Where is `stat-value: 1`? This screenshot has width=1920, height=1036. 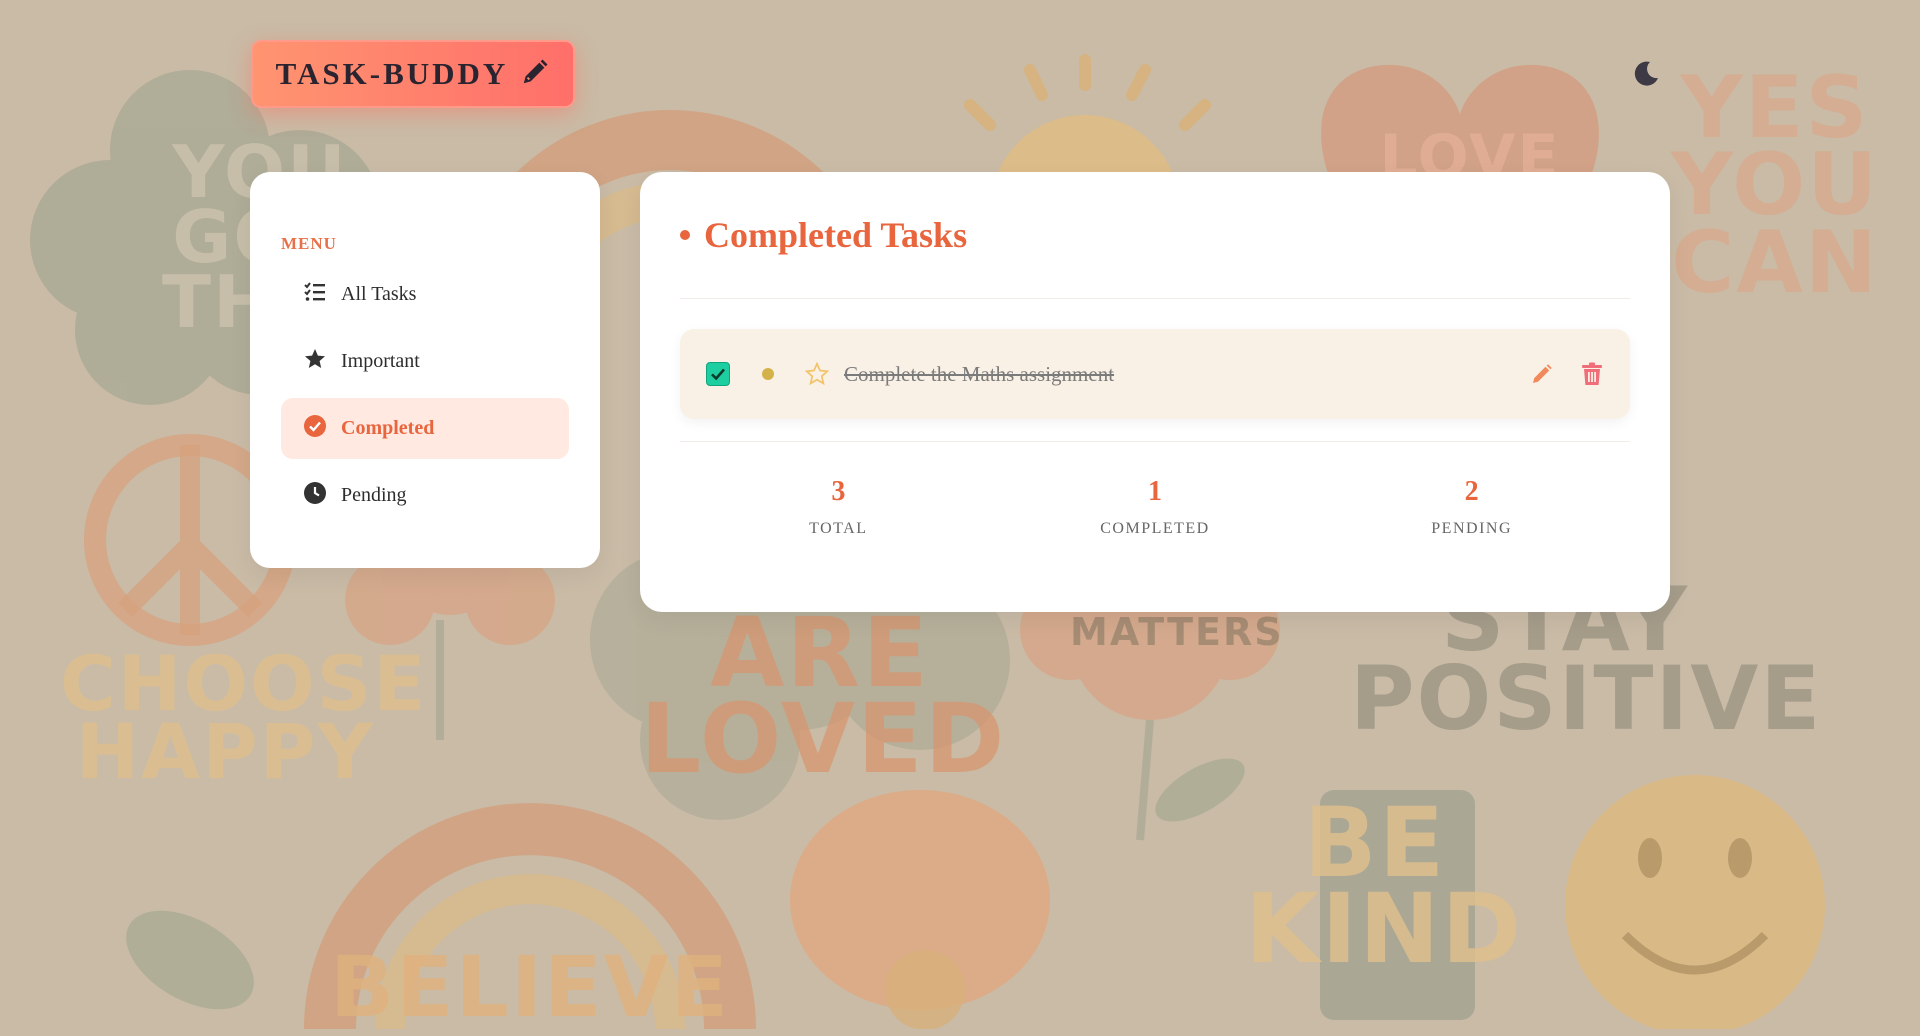
stat-value: 1 is located at coordinates (1154, 491).